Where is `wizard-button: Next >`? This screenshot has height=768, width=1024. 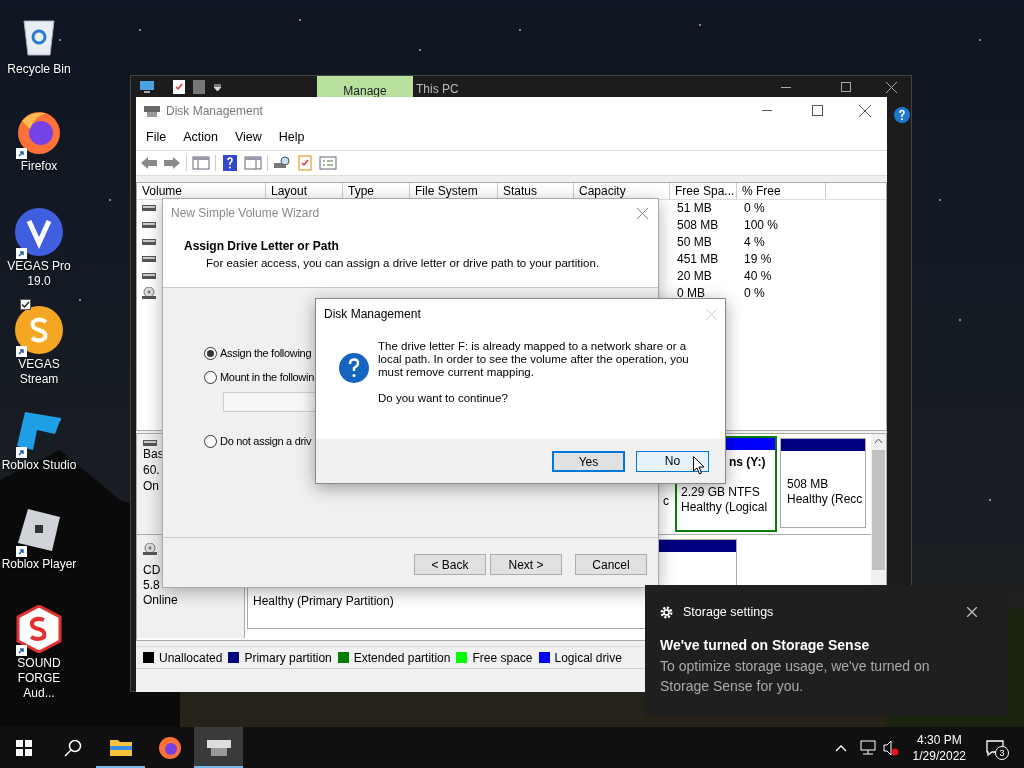
wizard-button: Next > is located at coordinates (526, 564).